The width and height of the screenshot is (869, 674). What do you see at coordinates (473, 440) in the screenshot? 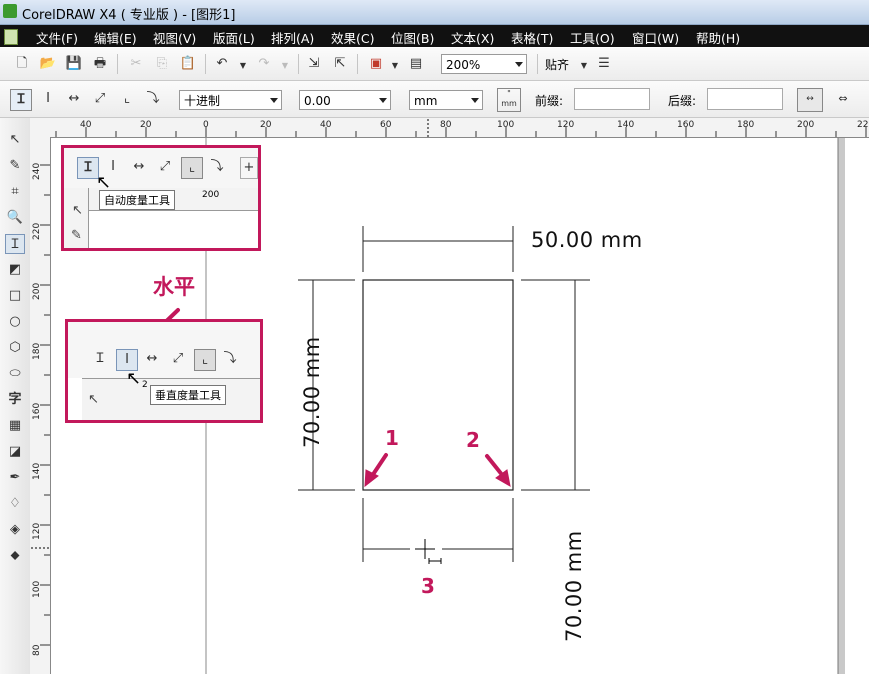
I see `annotation-marker-2: 2` at bounding box center [473, 440].